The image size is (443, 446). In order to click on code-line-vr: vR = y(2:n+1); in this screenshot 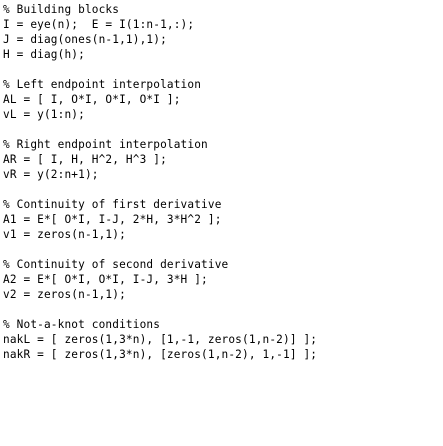, I will do `click(51, 174)`.